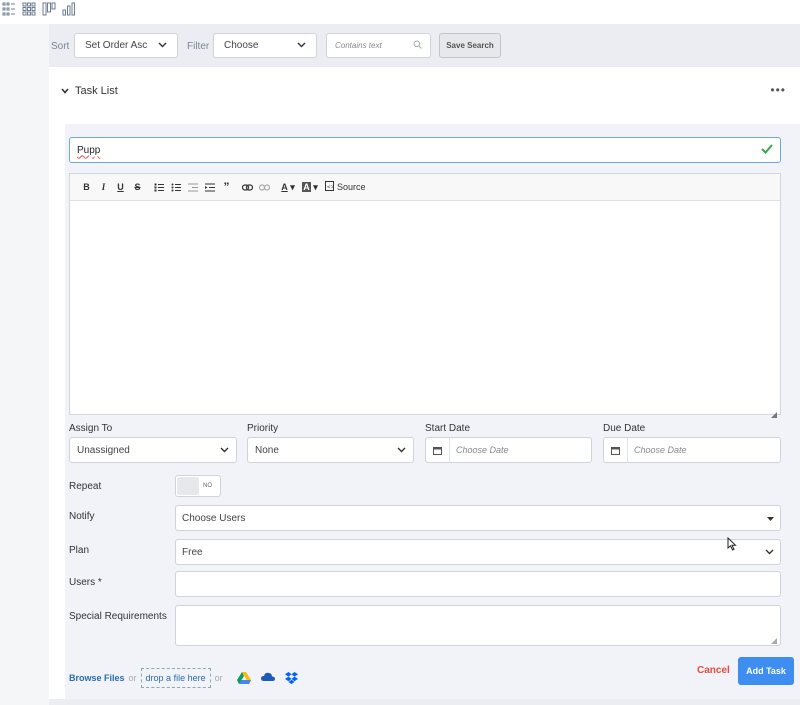 This screenshot has height=705, width=800. Describe the element at coordinates (79, 550) in the screenshot. I see `plan-label: Plan` at that location.